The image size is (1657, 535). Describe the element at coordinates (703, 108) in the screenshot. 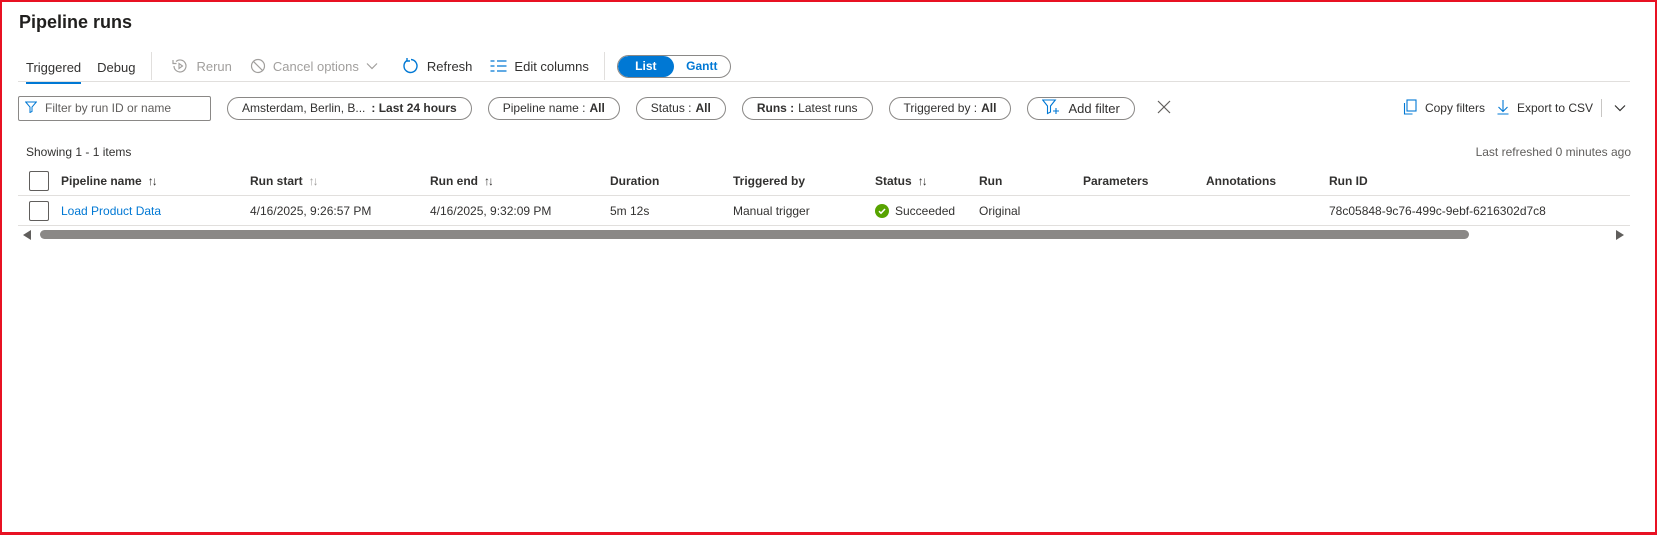

I see `status-filter-value: All` at that location.